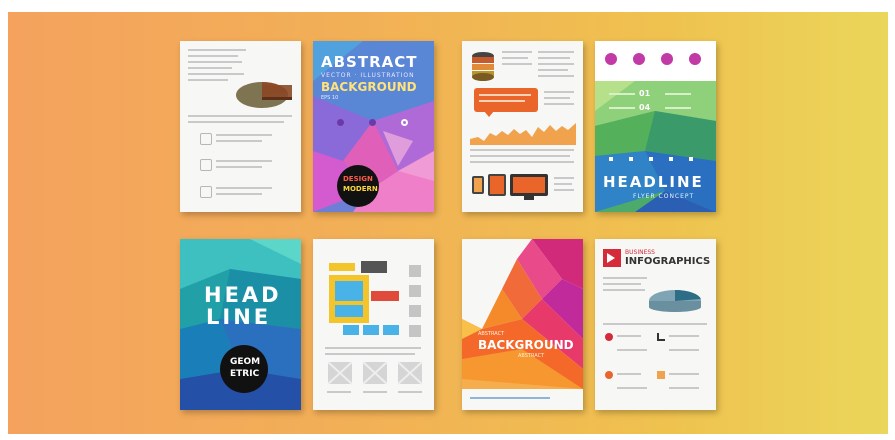 The width and height of the screenshot is (895, 440). What do you see at coordinates (245, 362) in the screenshot?
I see `badge-line-1: GEOM` at bounding box center [245, 362].